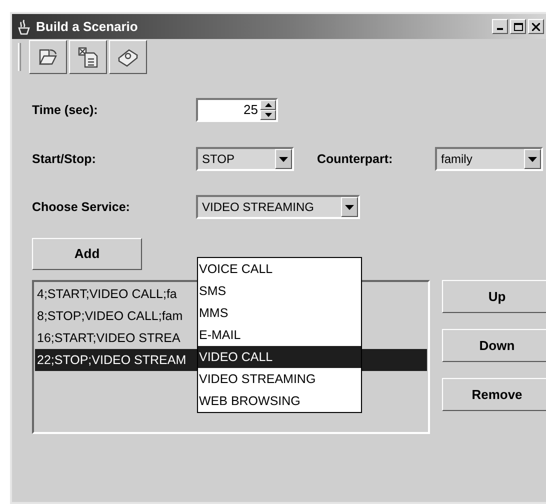  What do you see at coordinates (278, 207) in the screenshot?
I see `service-dropdown: VIDEO STREAMING` at bounding box center [278, 207].